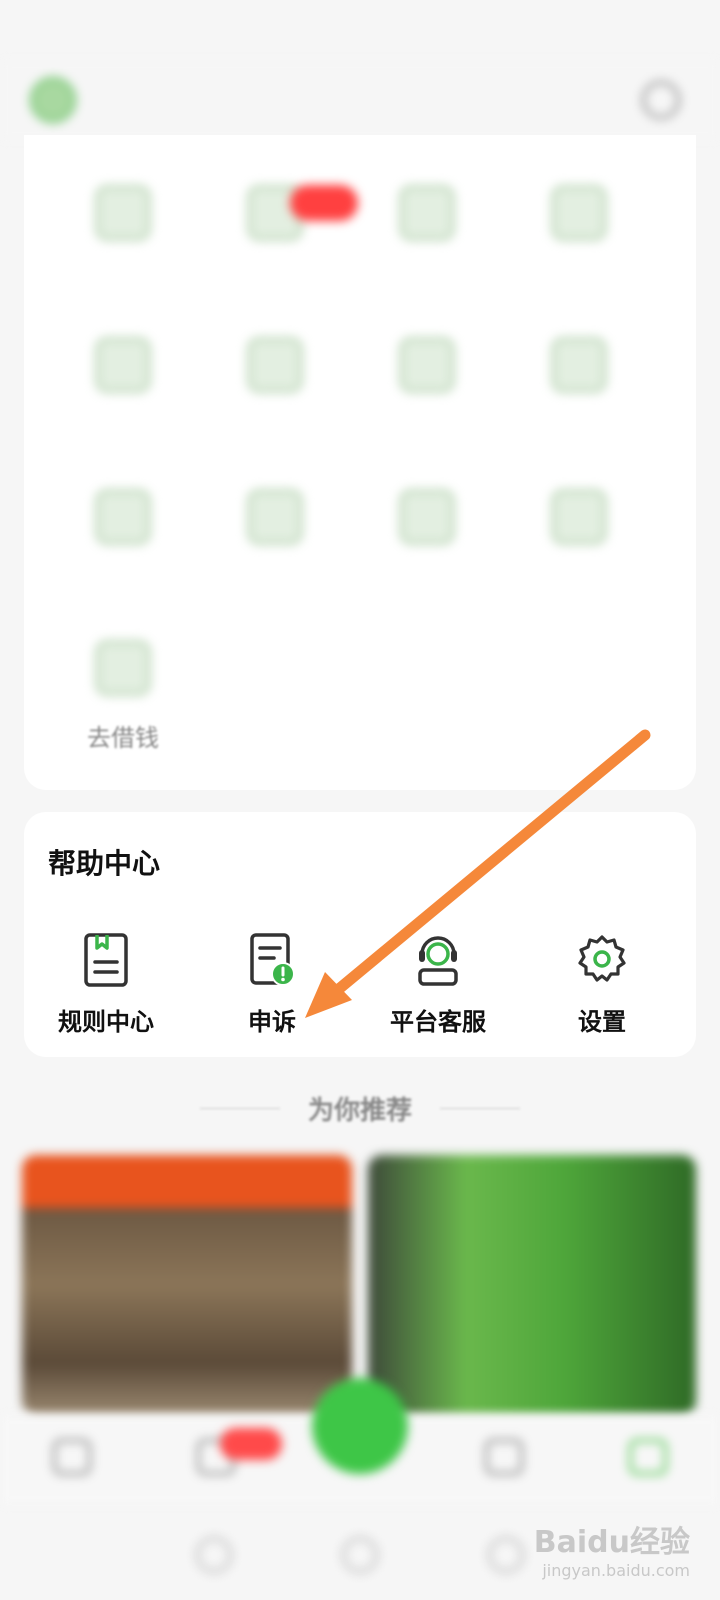 This screenshot has height=1600, width=720. I want to click on platform-service-label: 平台客服, so click(438, 1021).